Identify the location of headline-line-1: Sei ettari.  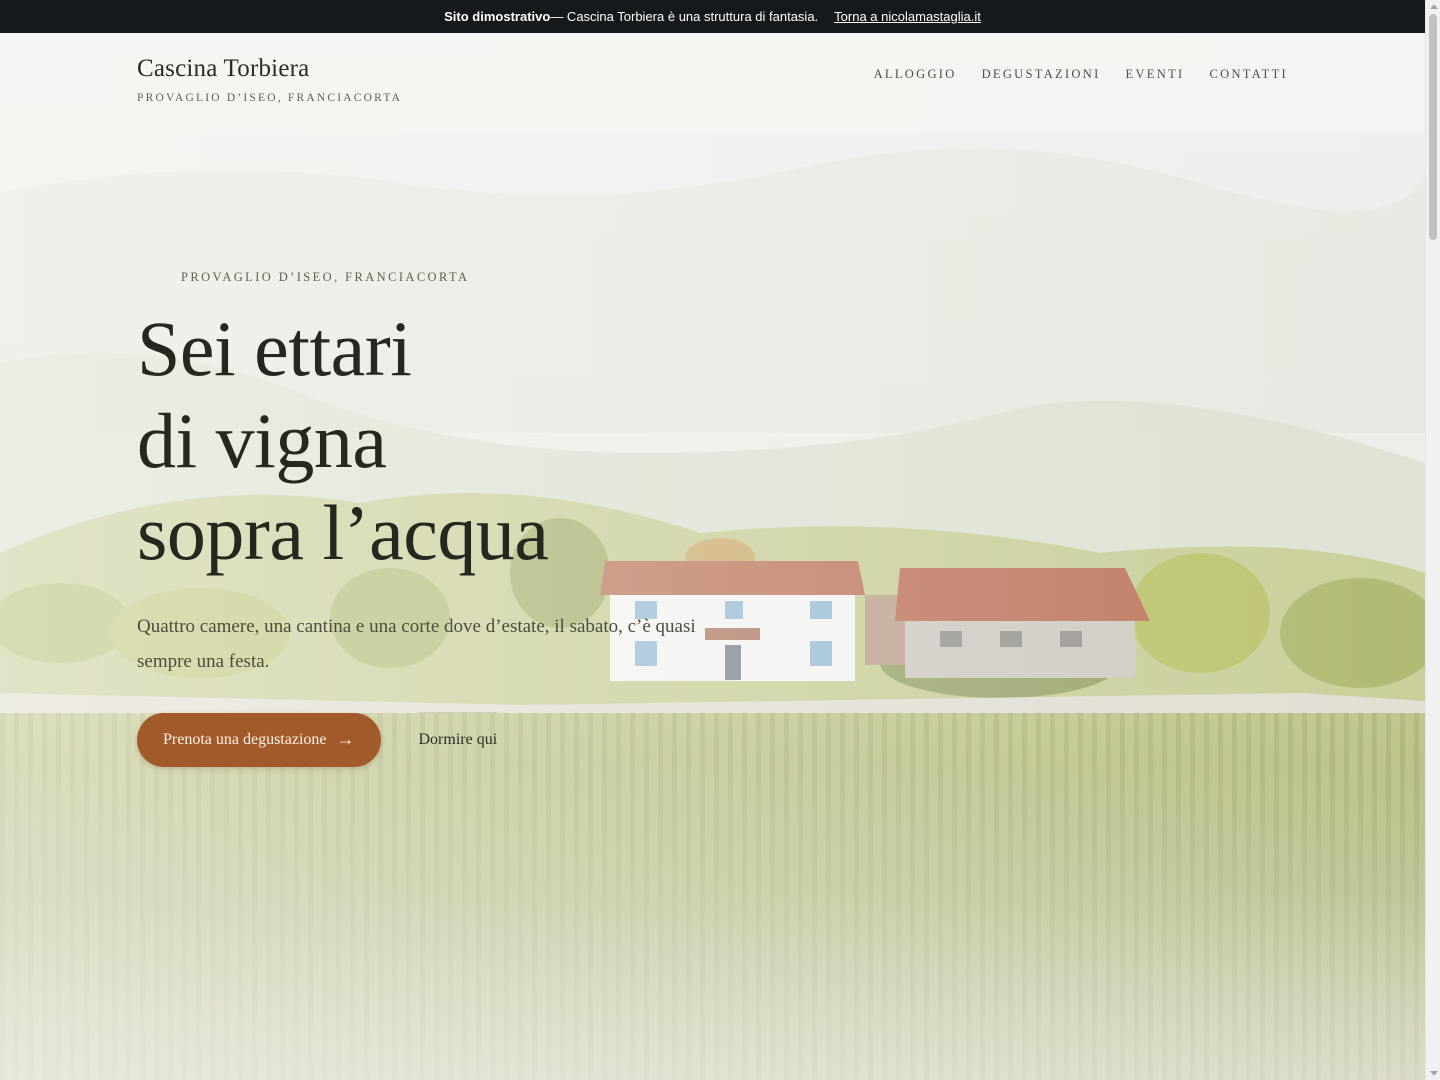
(274, 348).